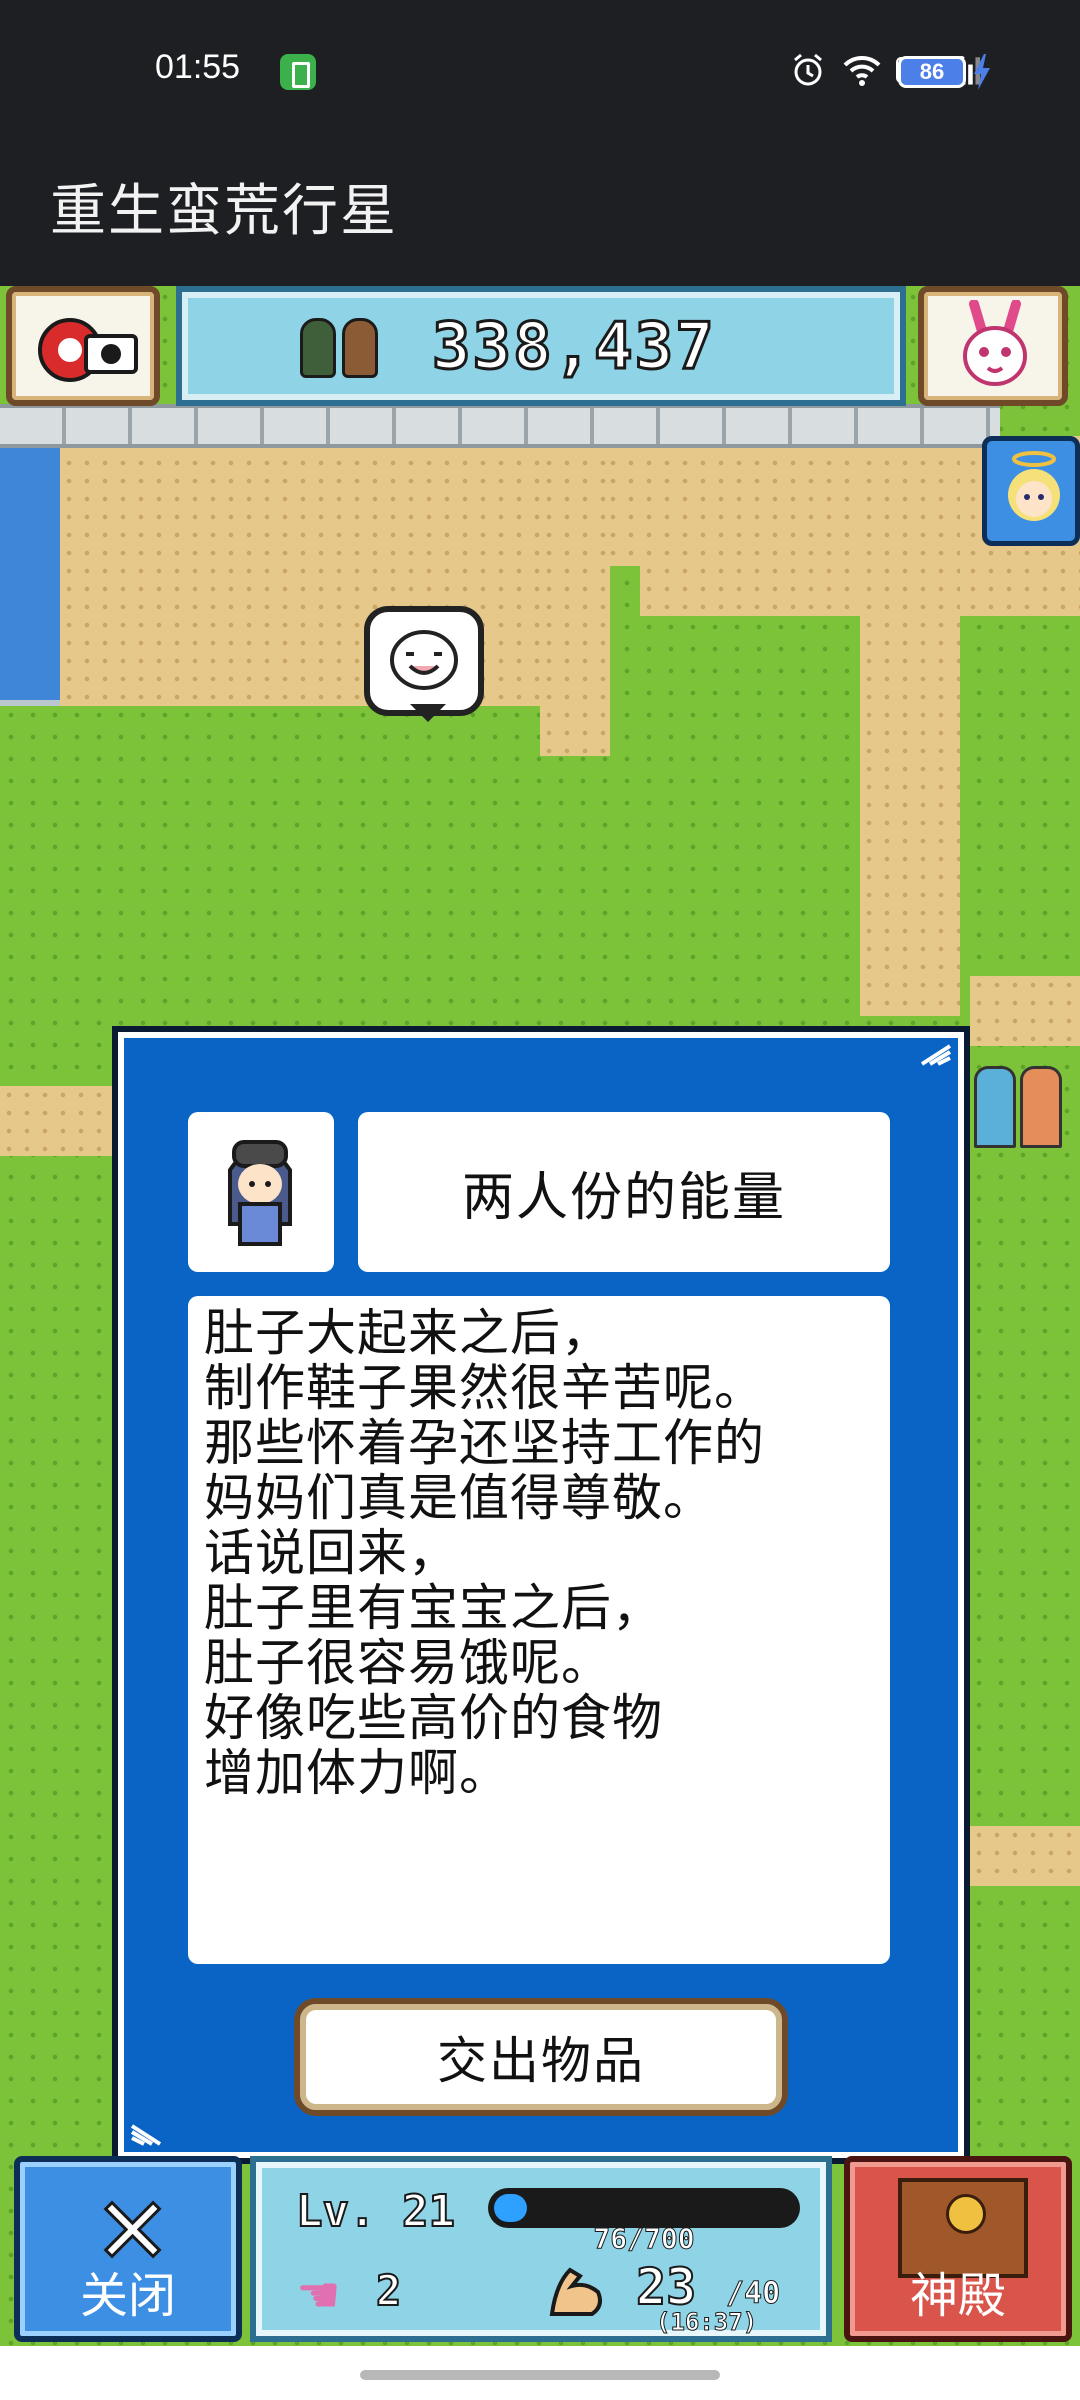 Image resolution: width=1080 pixels, height=2400 pixels. What do you see at coordinates (573, 347) in the screenshot?
I see `population-count: 338,437` at bounding box center [573, 347].